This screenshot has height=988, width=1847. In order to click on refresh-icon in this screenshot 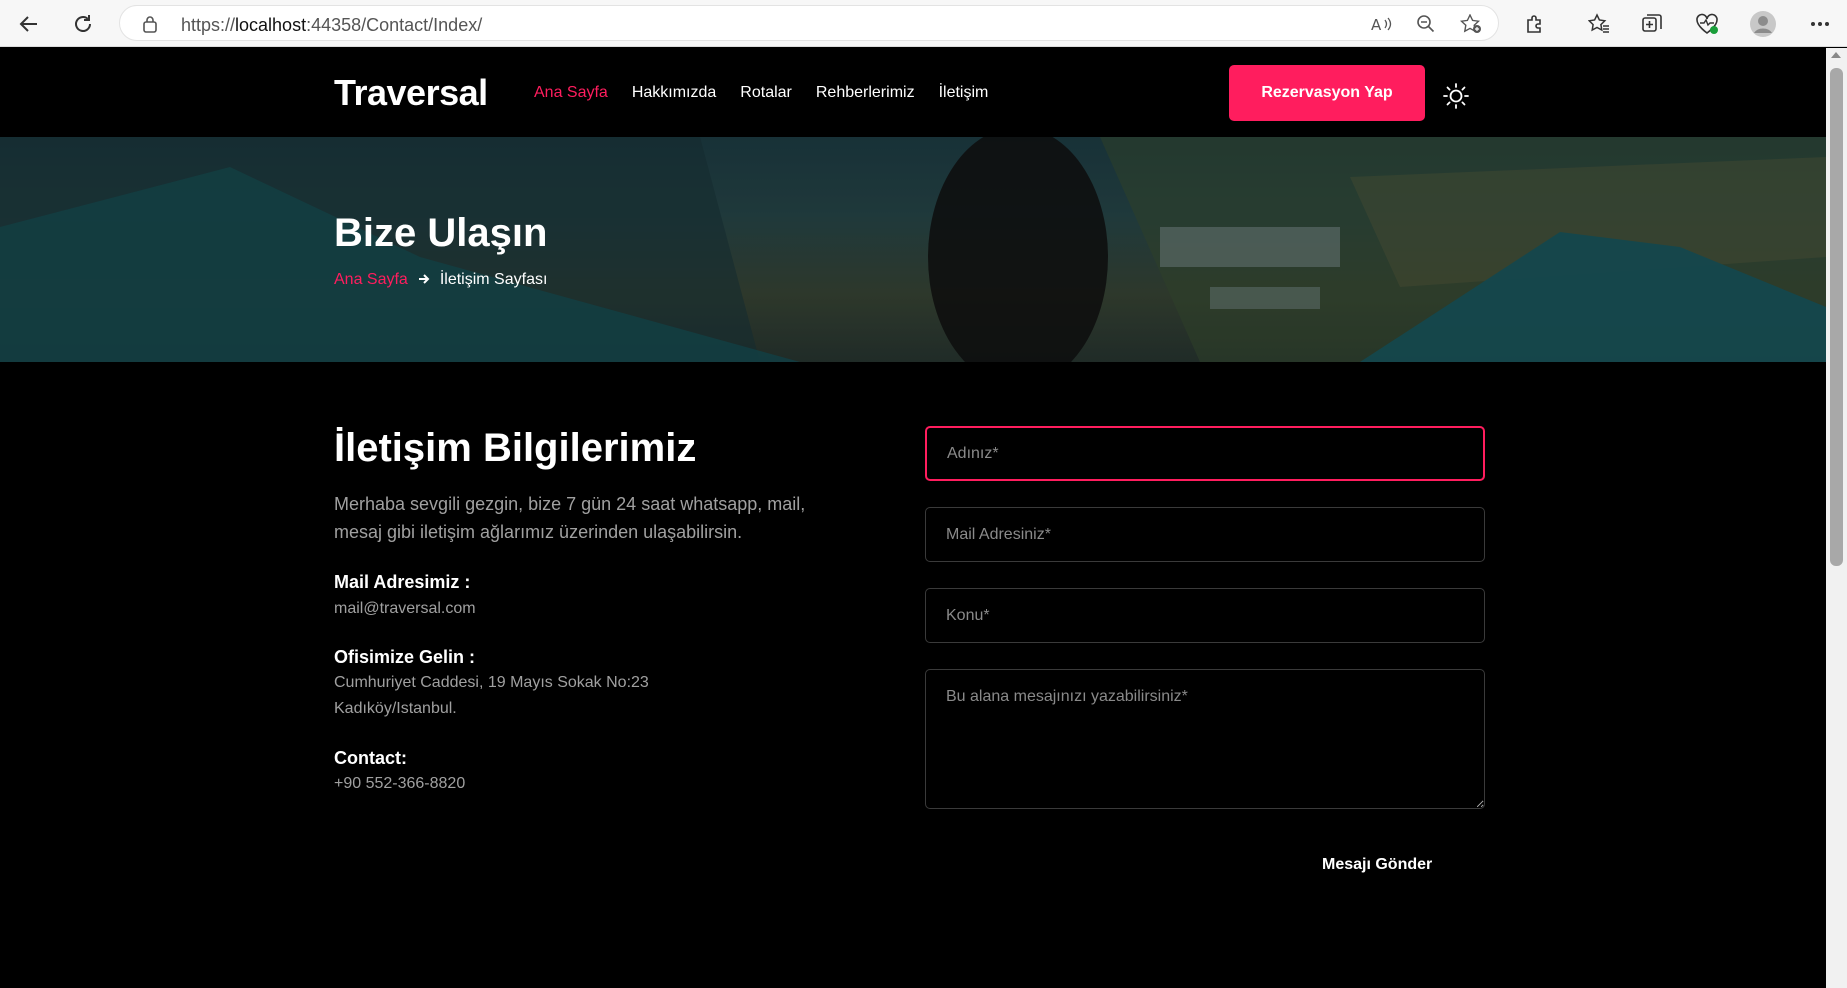, I will do `click(83, 24)`.